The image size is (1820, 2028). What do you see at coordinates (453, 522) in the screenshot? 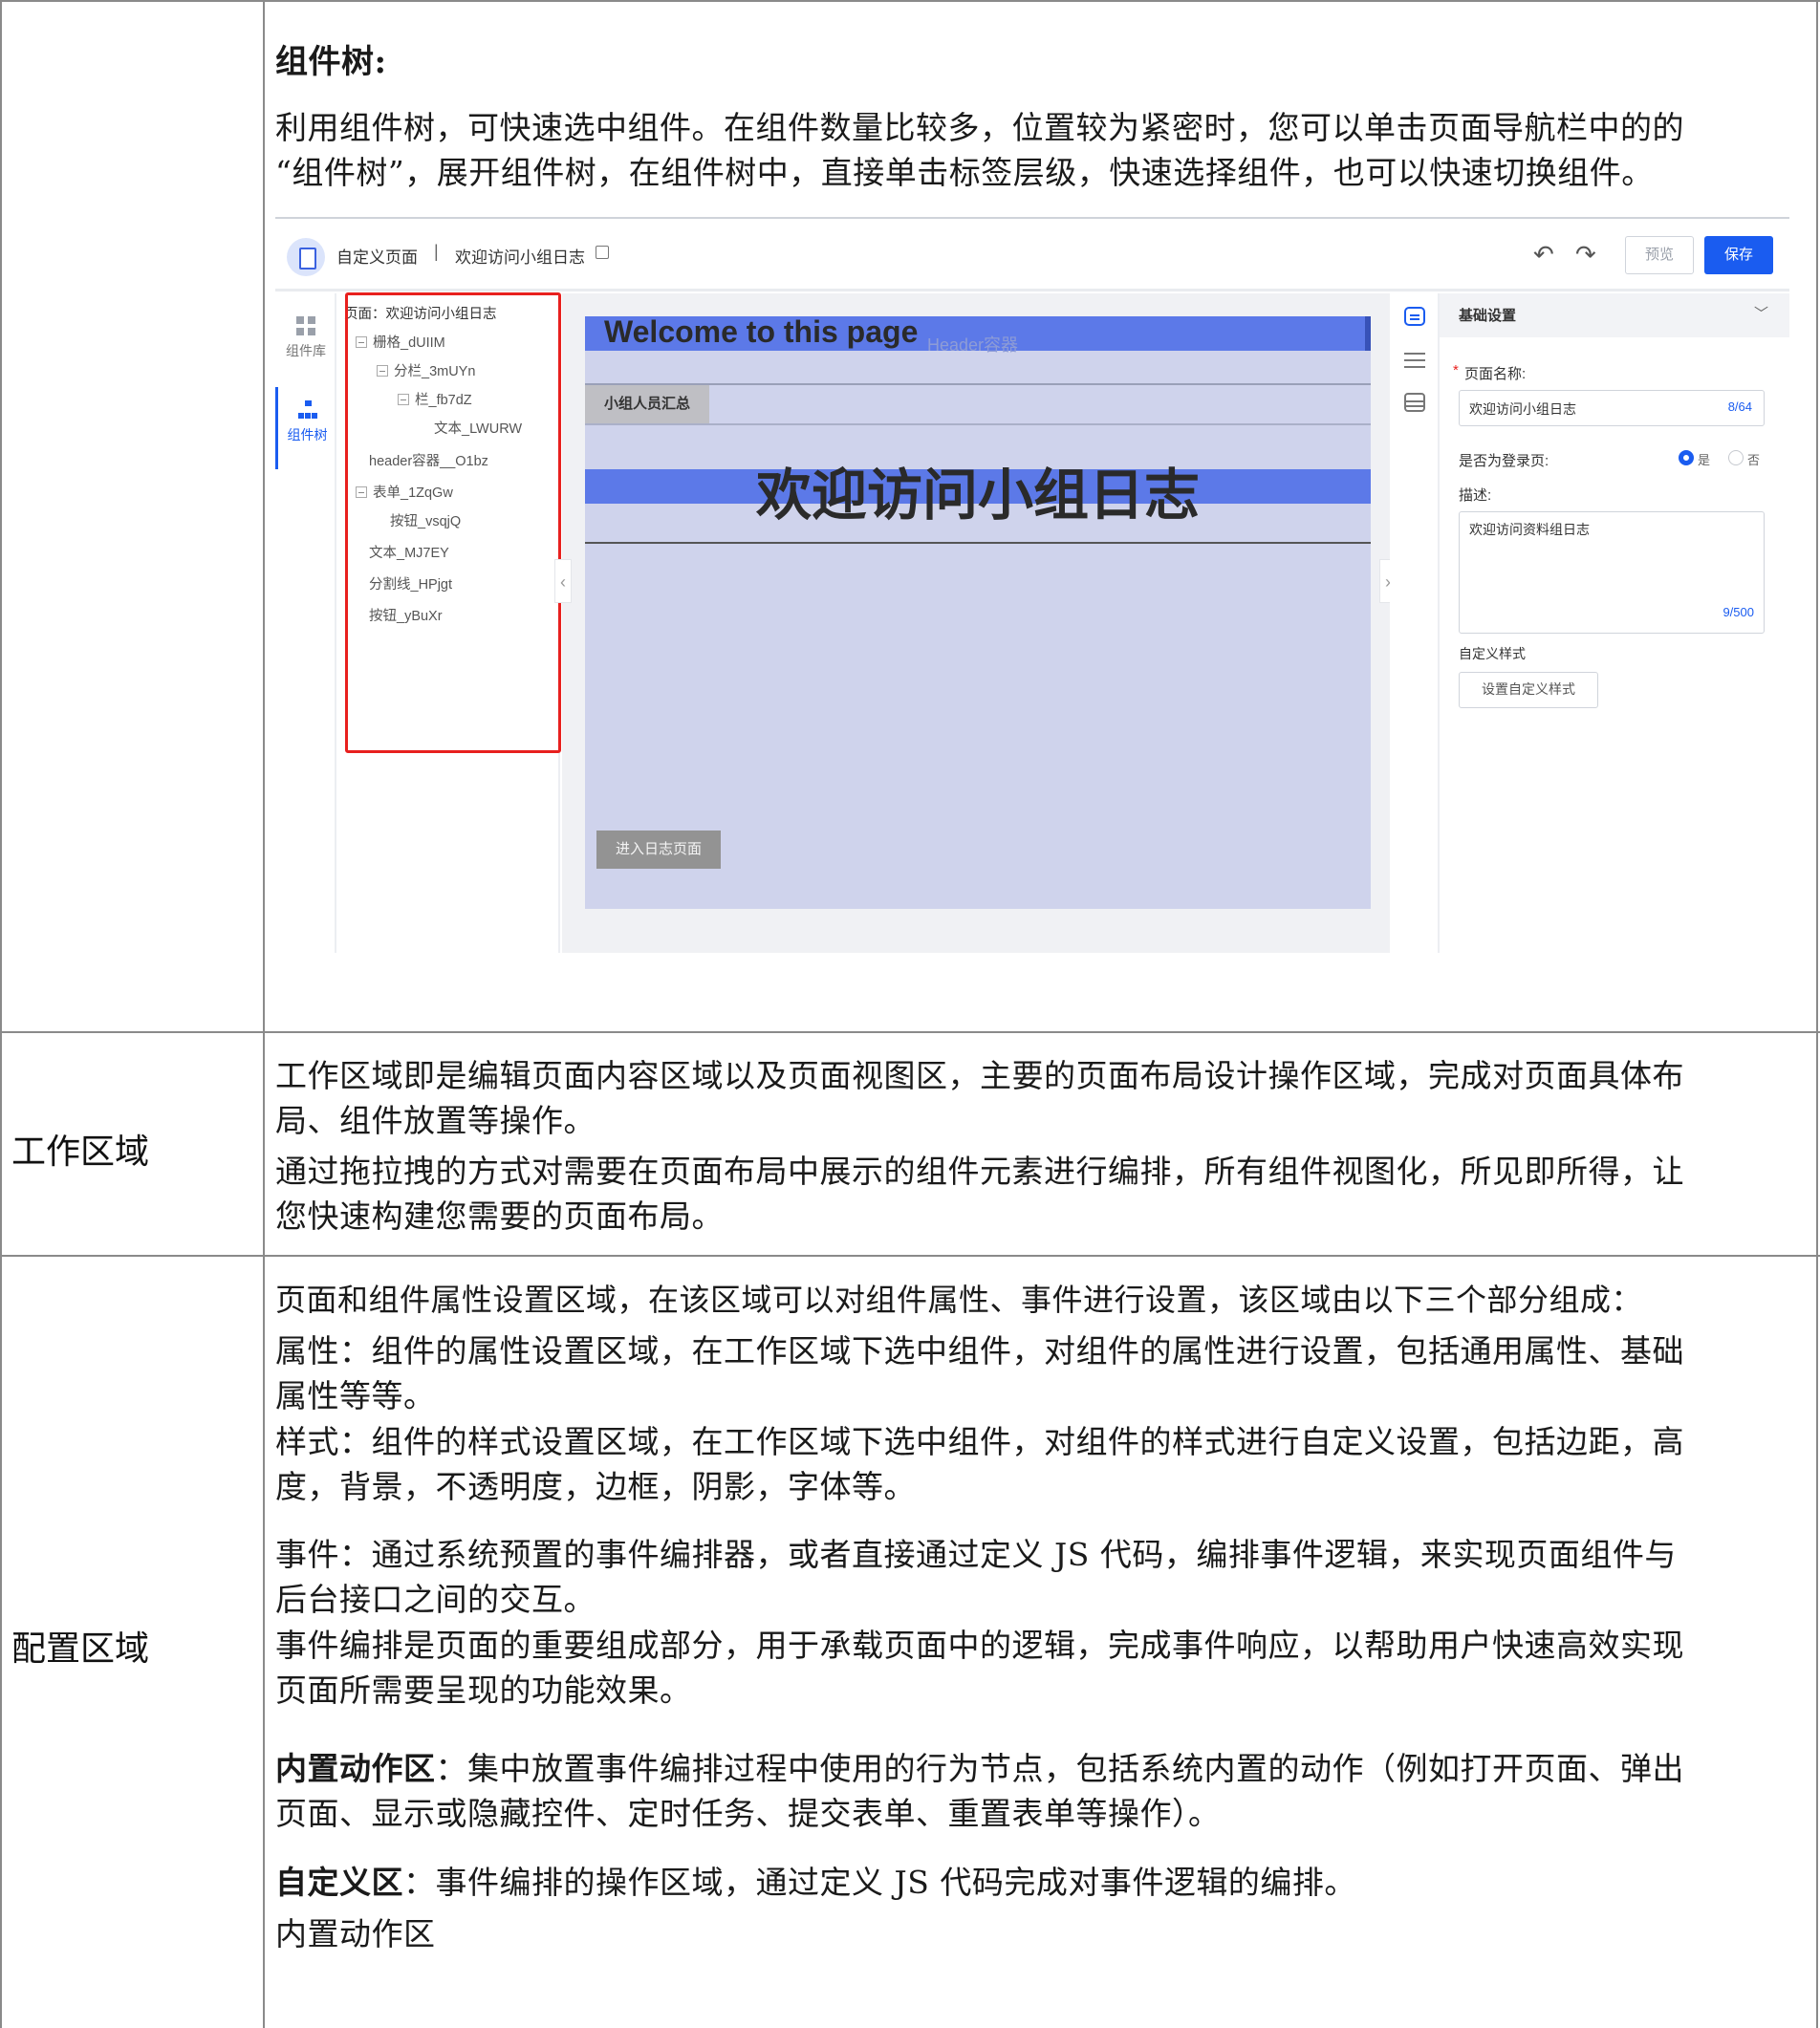
I see `tree-highlight-box` at bounding box center [453, 522].